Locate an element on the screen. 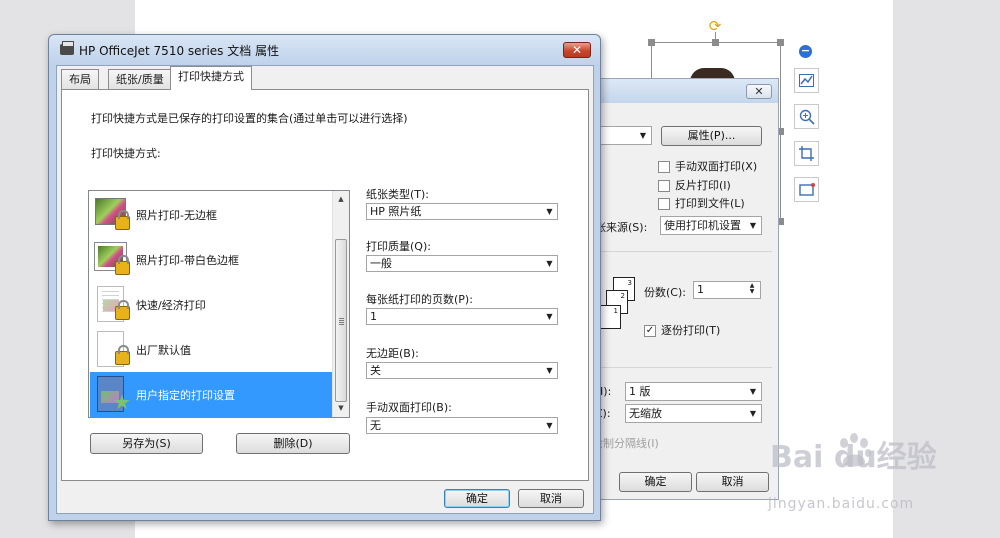 This screenshot has width=1000, height=538. document-icon is located at coordinates (113, 305).